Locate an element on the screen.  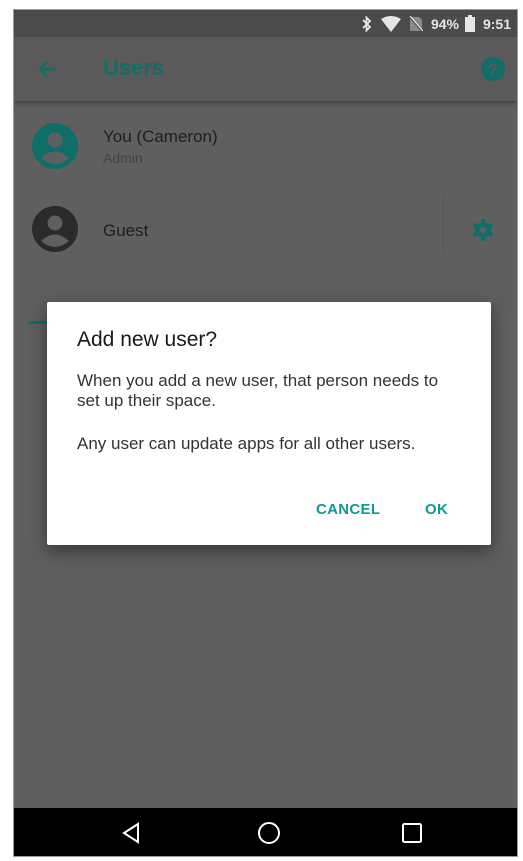
gear-icon is located at coordinates (483, 230).